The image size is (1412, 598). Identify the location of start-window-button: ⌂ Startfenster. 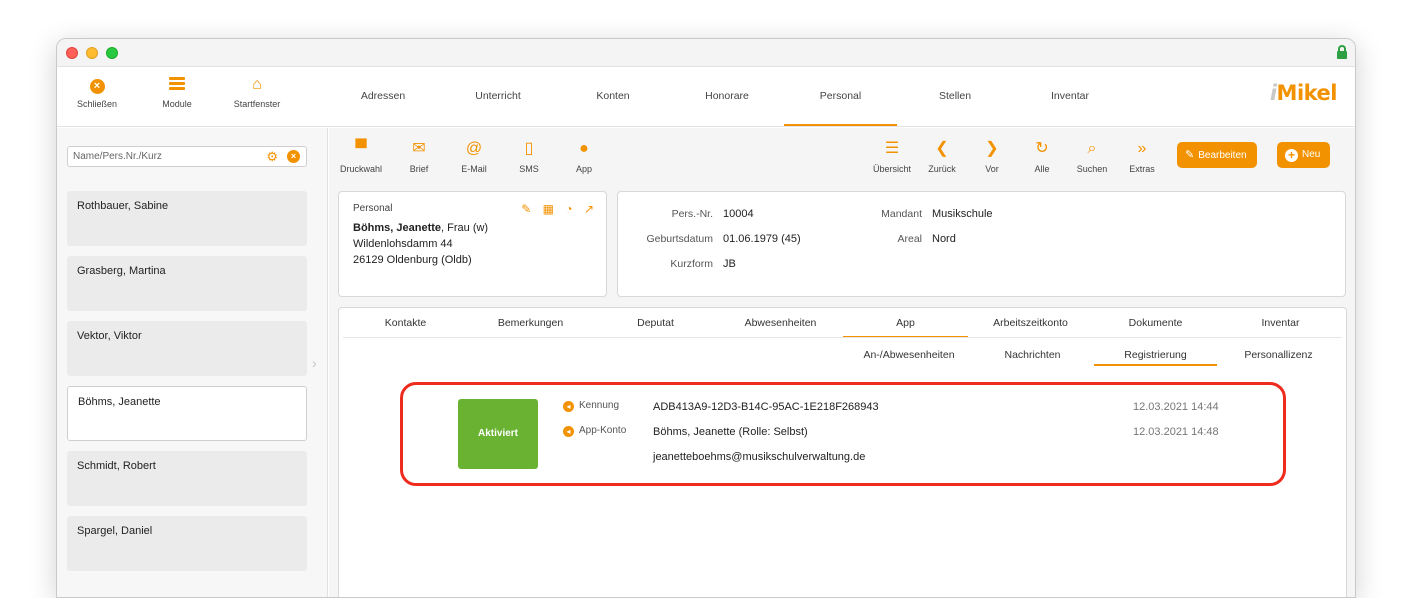
(257, 93).